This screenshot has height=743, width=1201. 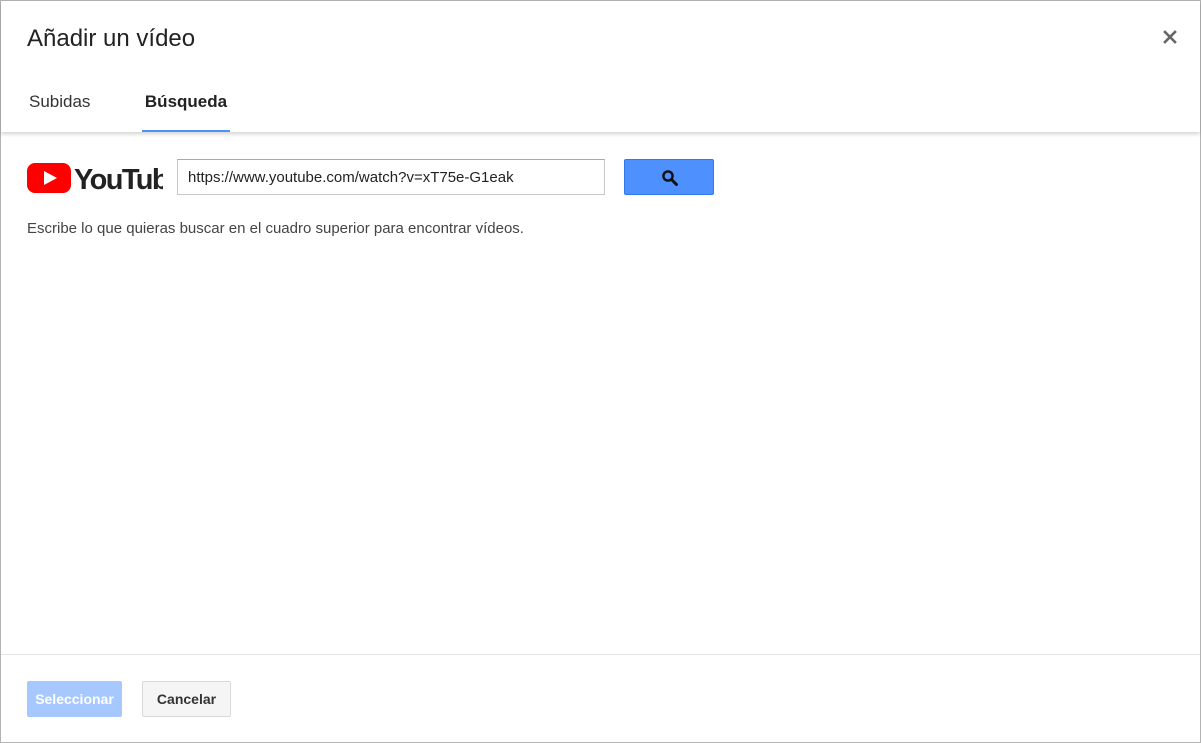 I want to click on search-icon, so click(x=670, y=178).